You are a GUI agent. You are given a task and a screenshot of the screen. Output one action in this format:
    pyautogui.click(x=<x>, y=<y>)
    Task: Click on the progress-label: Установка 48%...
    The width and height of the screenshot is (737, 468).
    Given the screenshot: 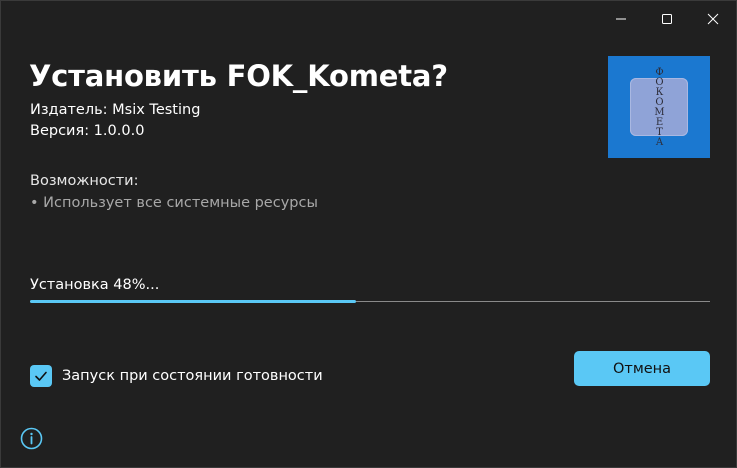 What is the action you would take?
    pyautogui.click(x=95, y=285)
    